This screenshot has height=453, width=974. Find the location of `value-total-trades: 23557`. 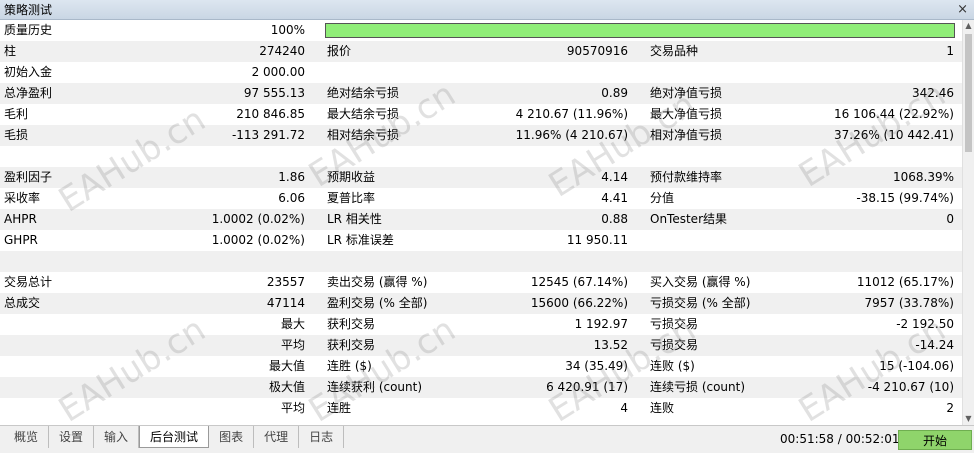

value-total-trades: 23557 is located at coordinates (285, 282).